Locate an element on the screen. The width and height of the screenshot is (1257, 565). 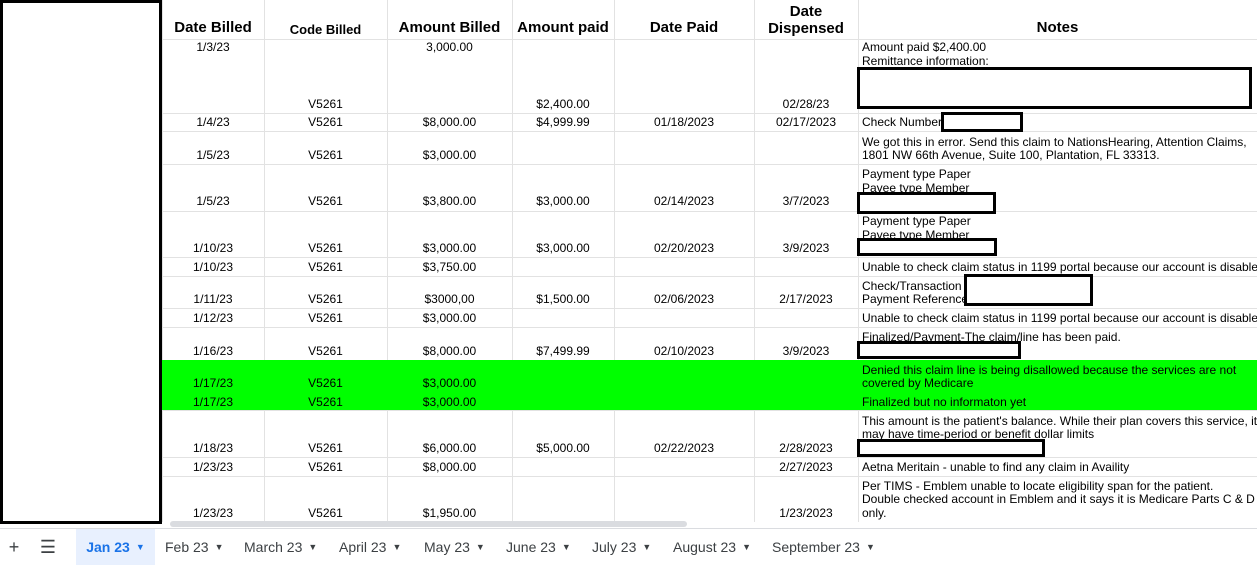
cell-amount-billed: $3,750.00 is located at coordinates (449, 267).